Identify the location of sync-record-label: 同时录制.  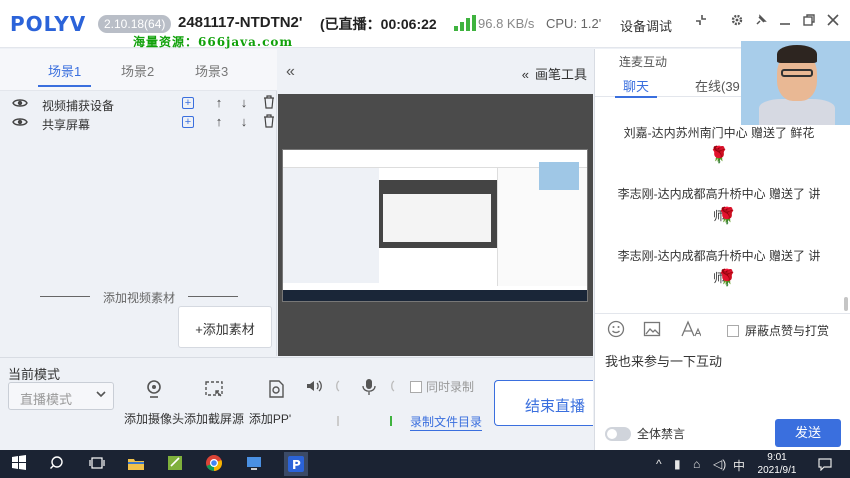
(450, 387).